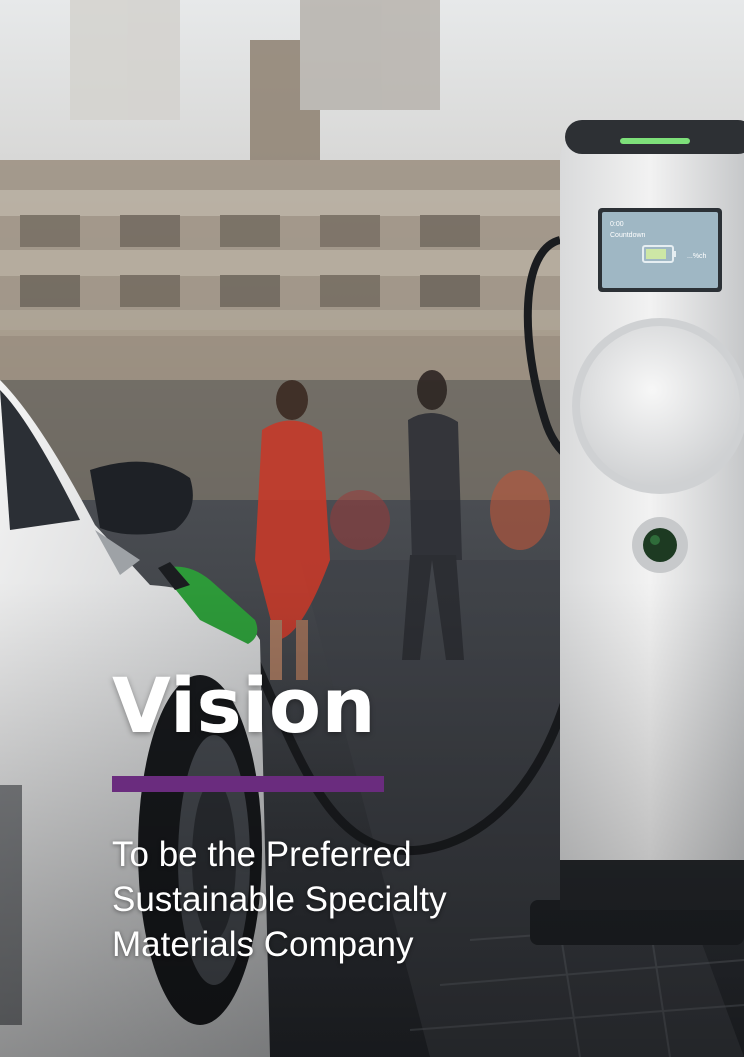  Describe the element at coordinates (248, 784) in the screenshot. I see `accent-bar` at that location.